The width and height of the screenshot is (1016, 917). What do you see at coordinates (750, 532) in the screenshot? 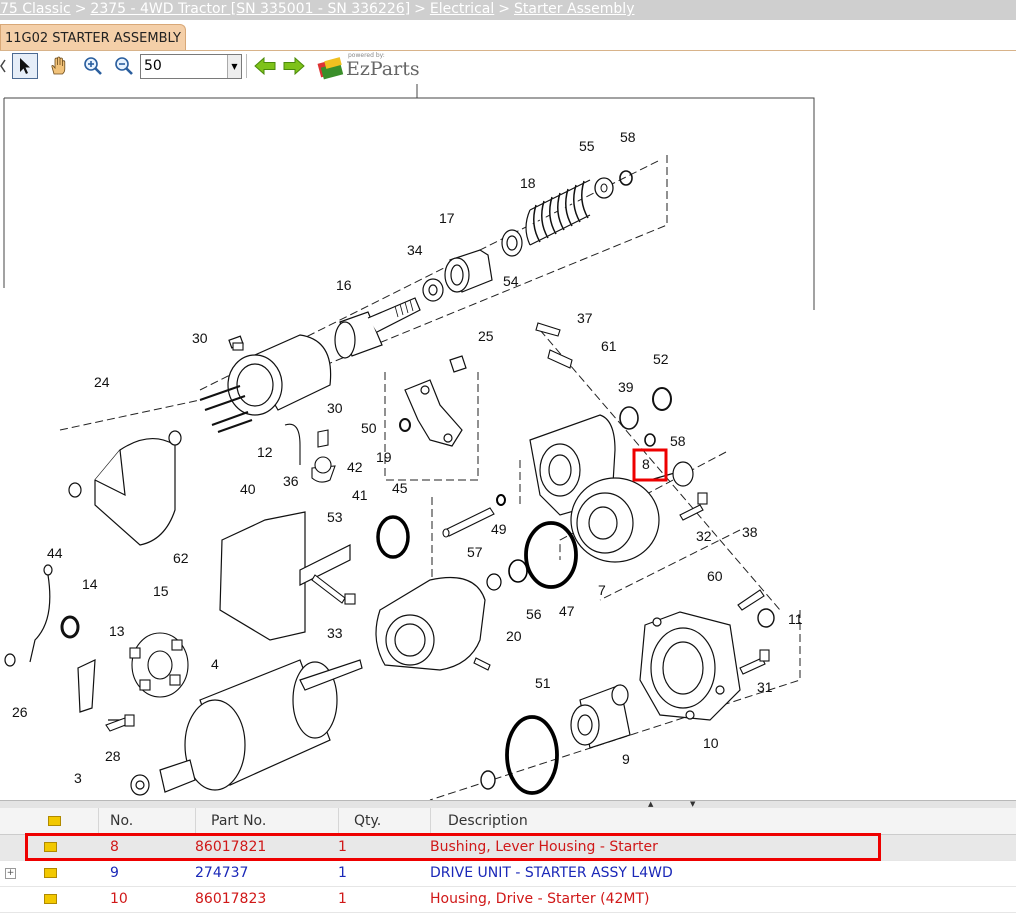
I see `callout-label: 38` at bounding box center [750, 532].